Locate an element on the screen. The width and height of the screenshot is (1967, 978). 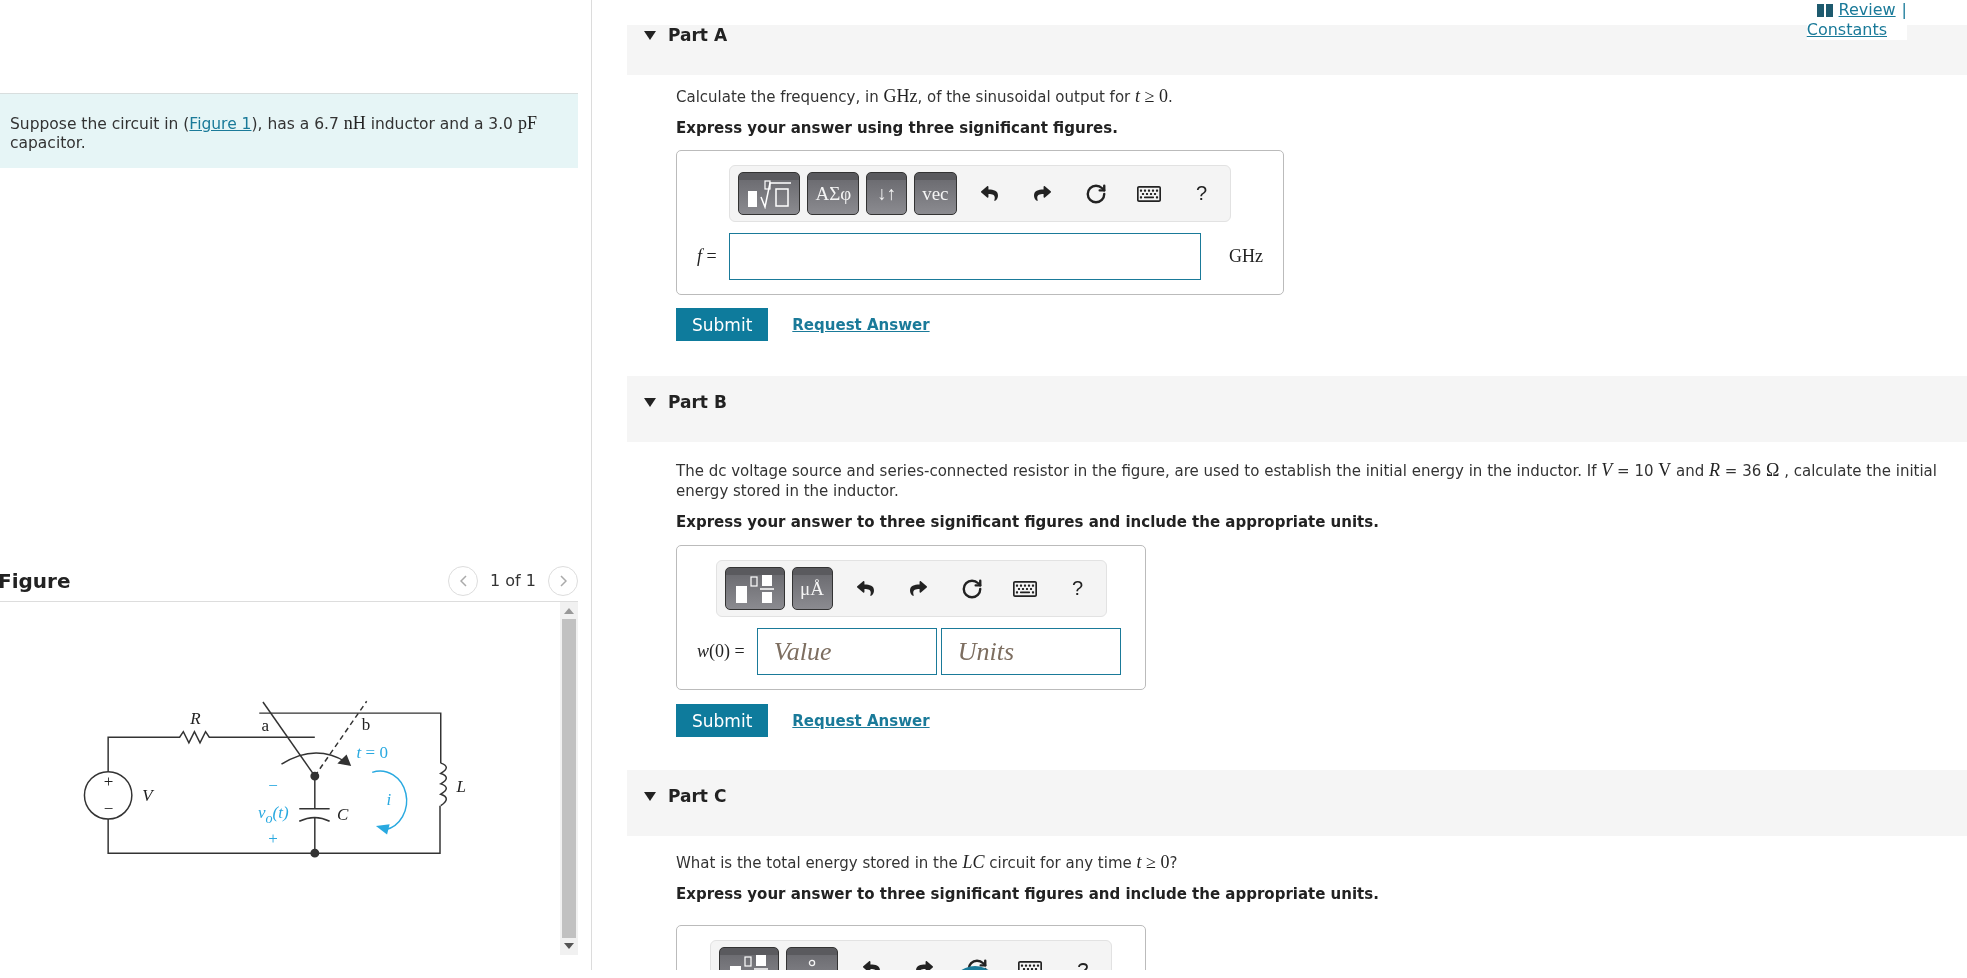
question-text: The dc voltage source and series-connected resistor in the figure, are used to establish the initial energy in the inductor. If V = 10 V and R = 36 Ω , calculate the initial energy stored in the inductor. is located at coordinates (1307, 480).